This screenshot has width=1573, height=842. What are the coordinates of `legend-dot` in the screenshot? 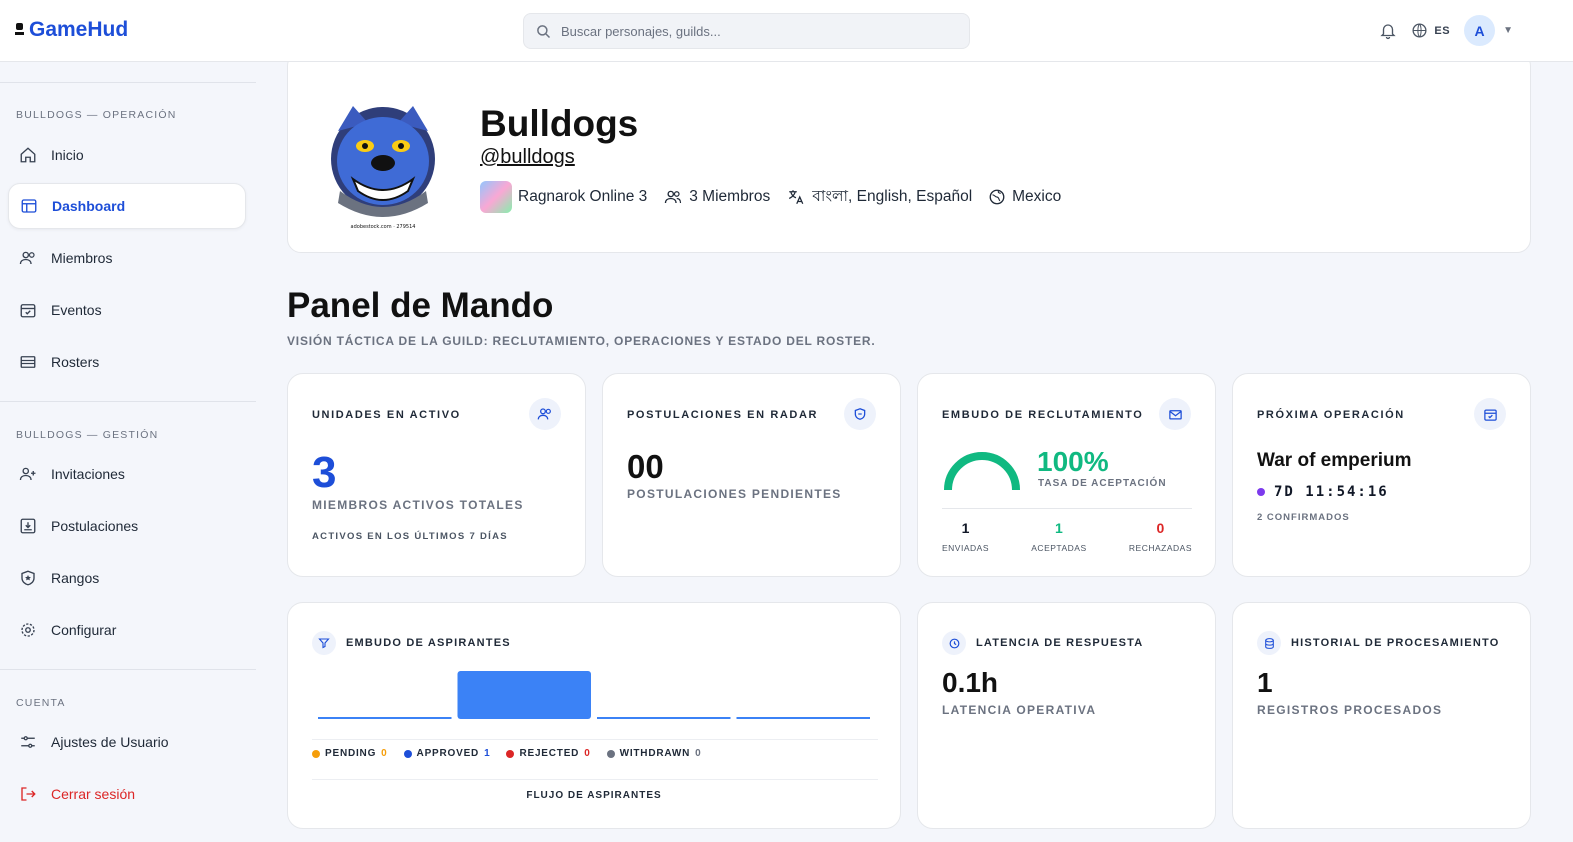 It's located at (316, 753).